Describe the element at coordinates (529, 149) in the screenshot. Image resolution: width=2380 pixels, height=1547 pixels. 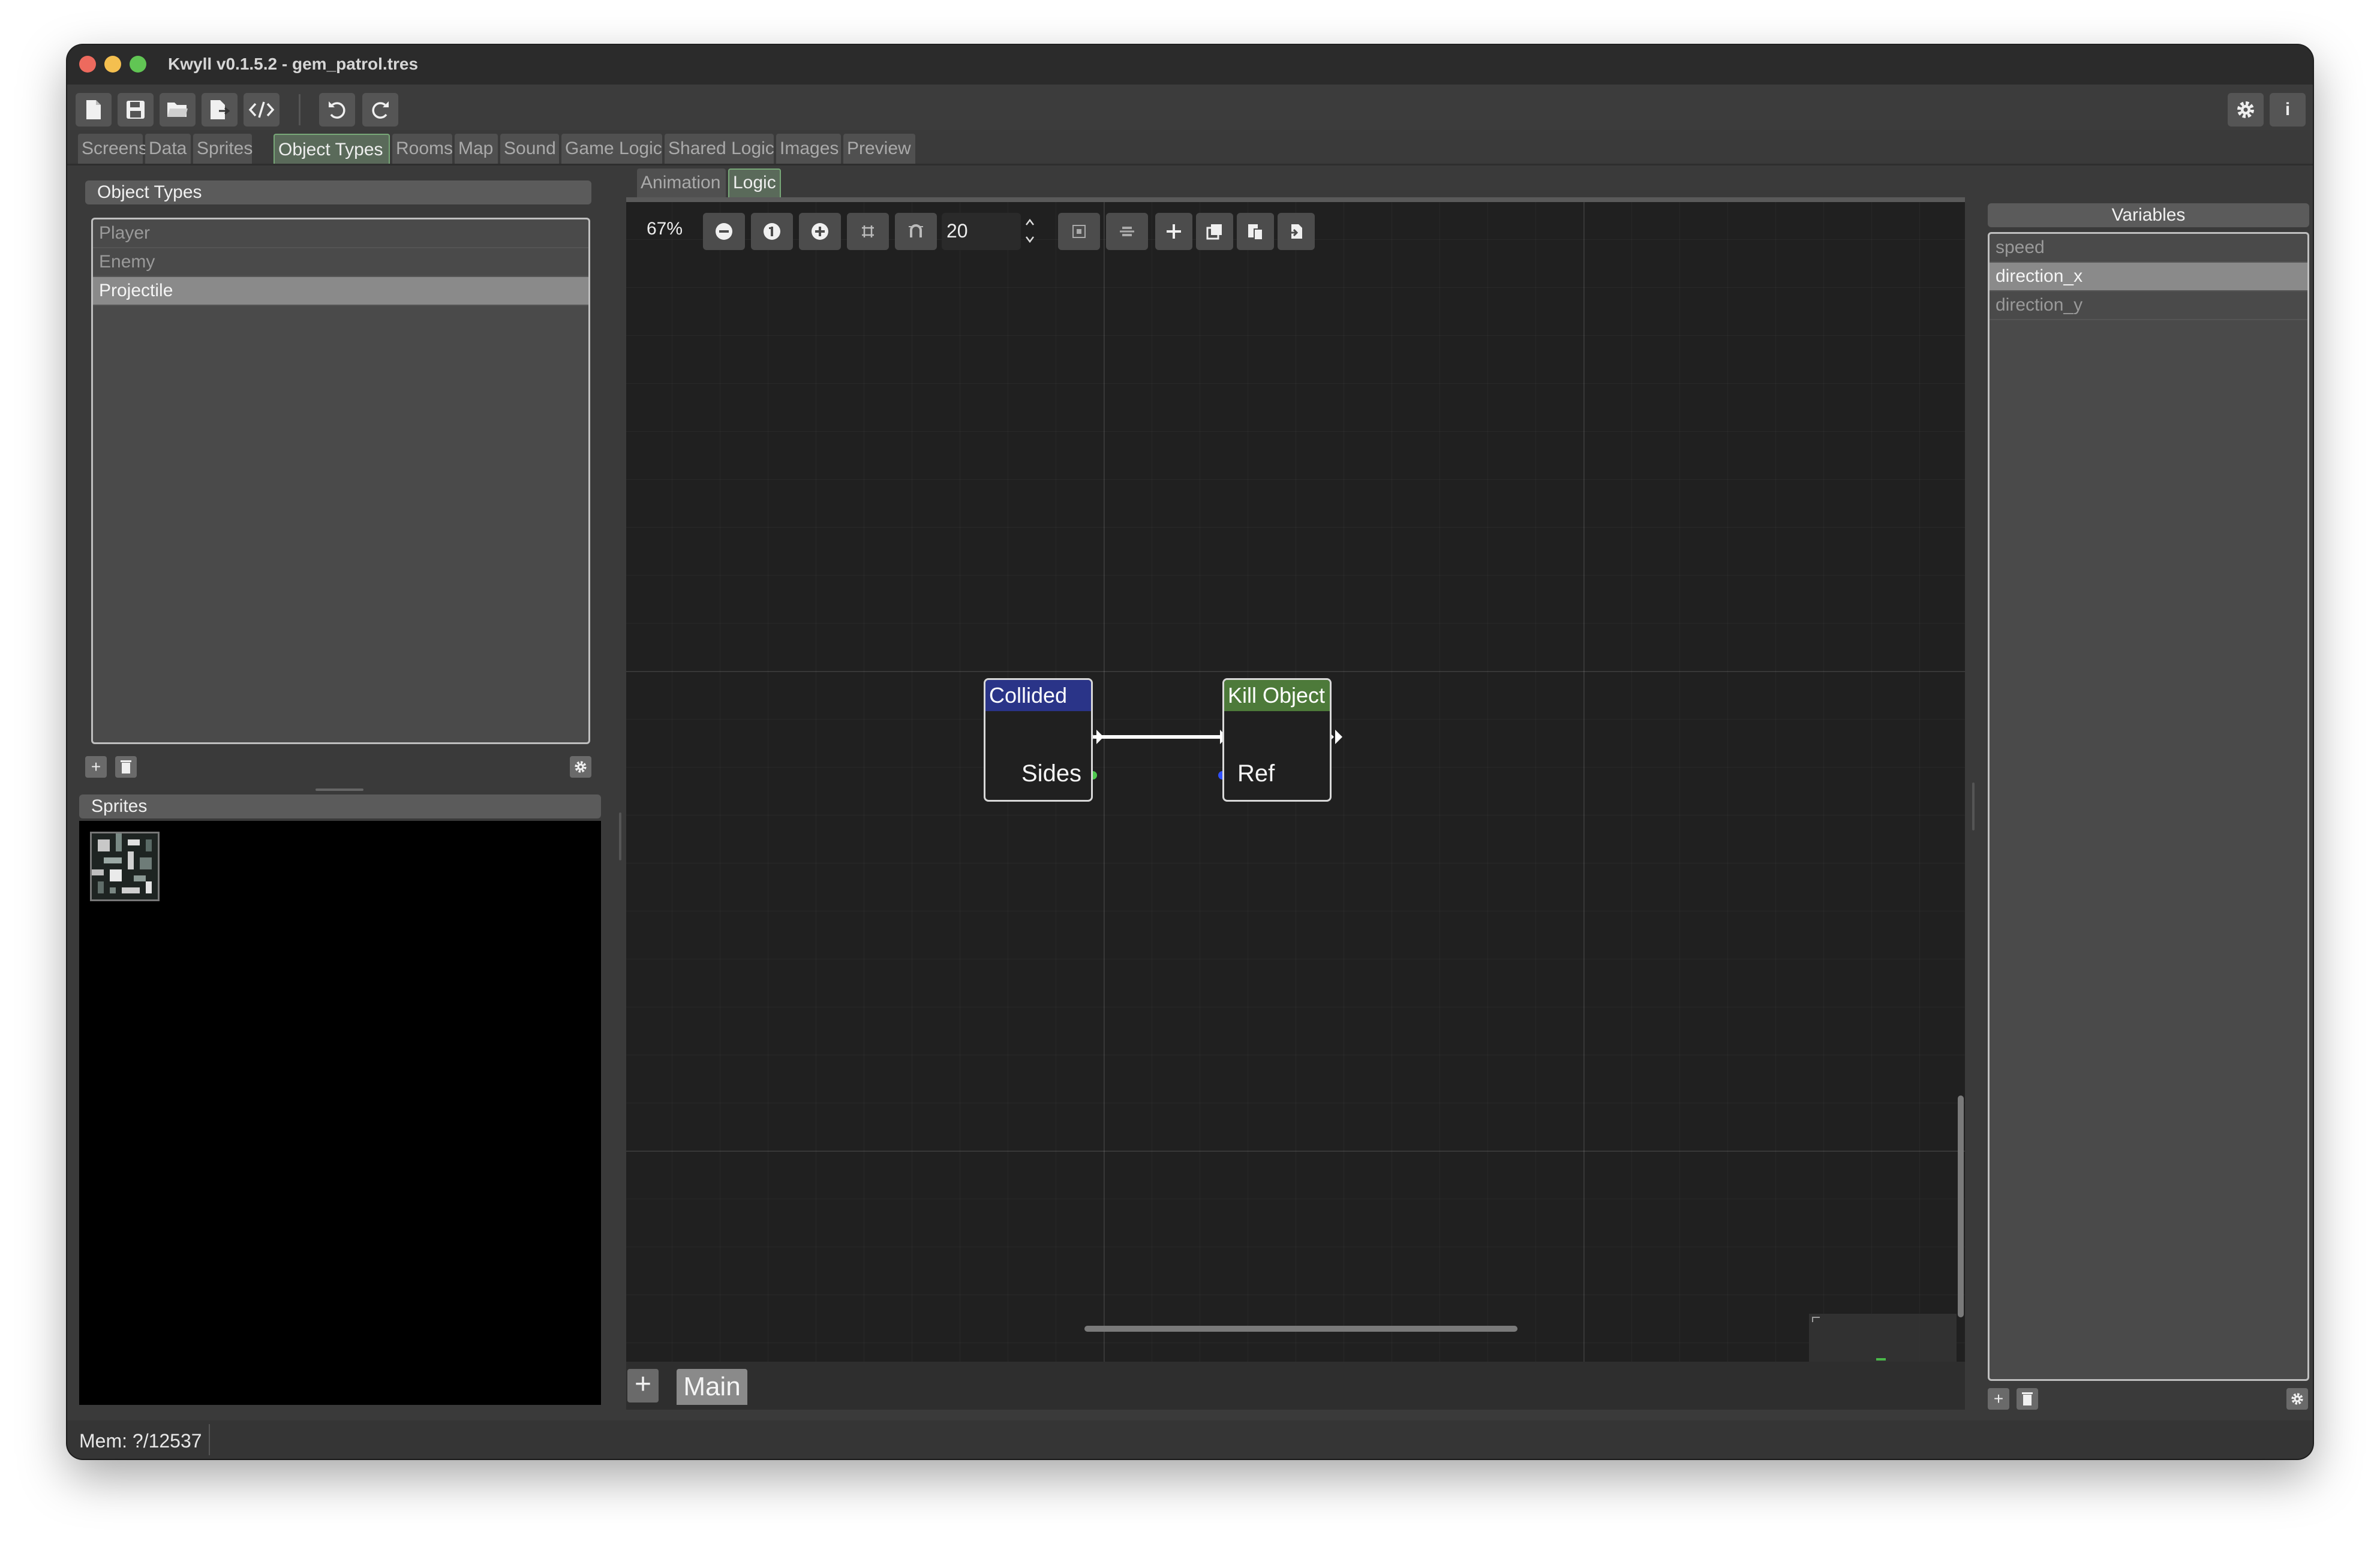
I see `tab-sound: Sound` at that location.